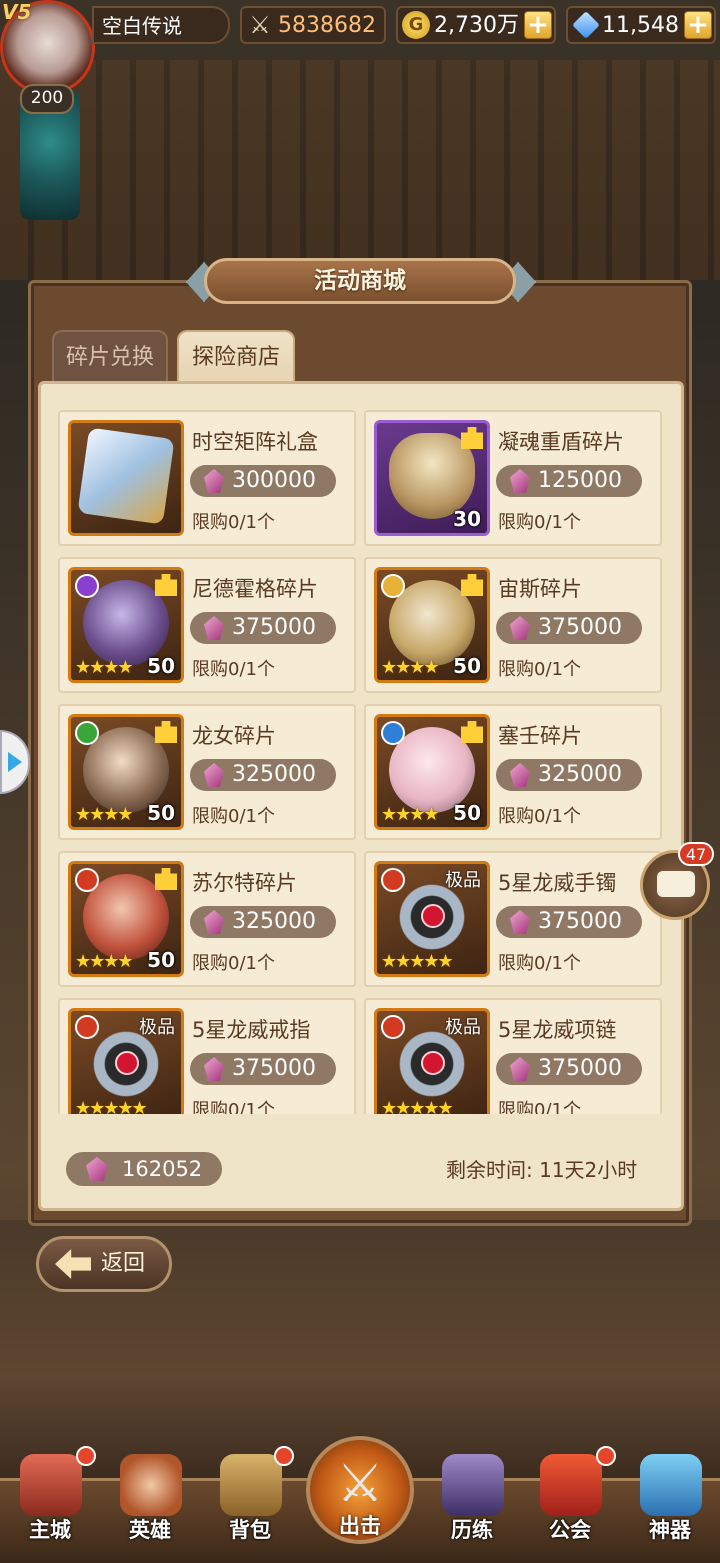 The image size is (720, 1563). What do you see at coordinates (542, 1170) in the screenshot?
I see `remaining-time: 剩余时间: 11天2小时` at bounding box center [542, 1170].